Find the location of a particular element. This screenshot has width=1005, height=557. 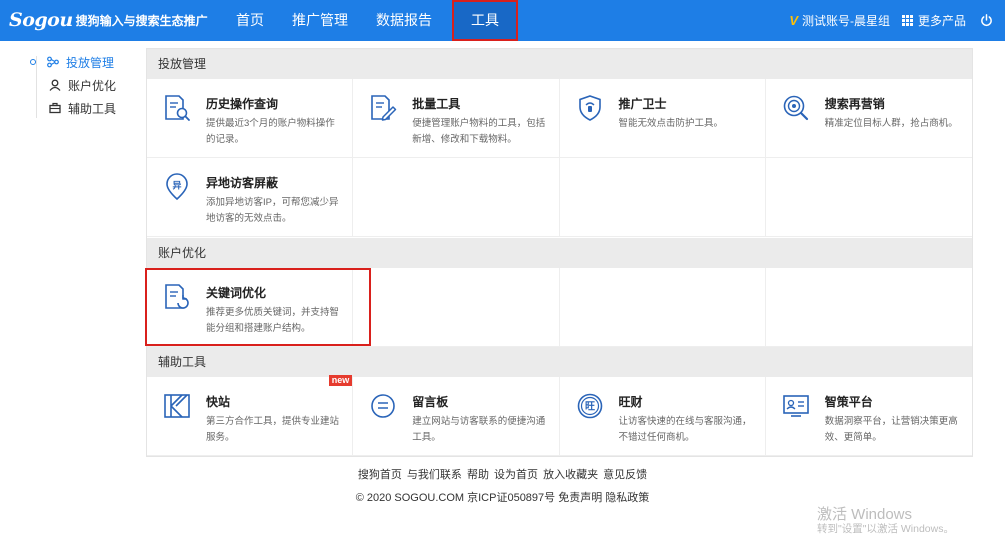

tool-description: 智能无效点击防护工具。 is located at coordinates (671, 123).